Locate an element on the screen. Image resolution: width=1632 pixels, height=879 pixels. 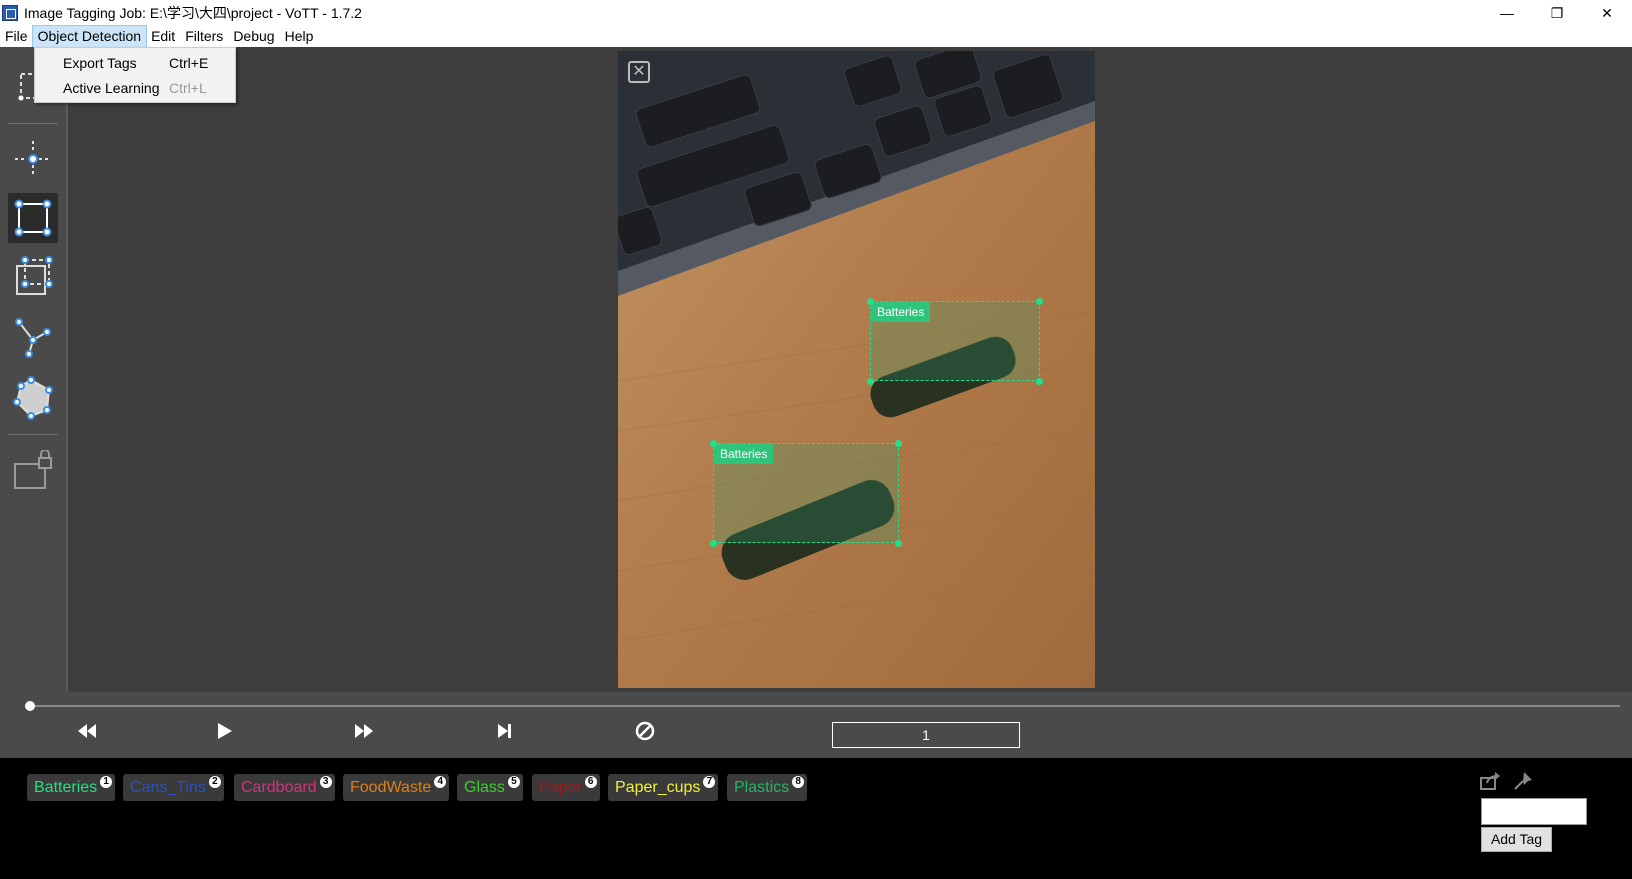
lock-region-icon is located at coordinates (33, 469).